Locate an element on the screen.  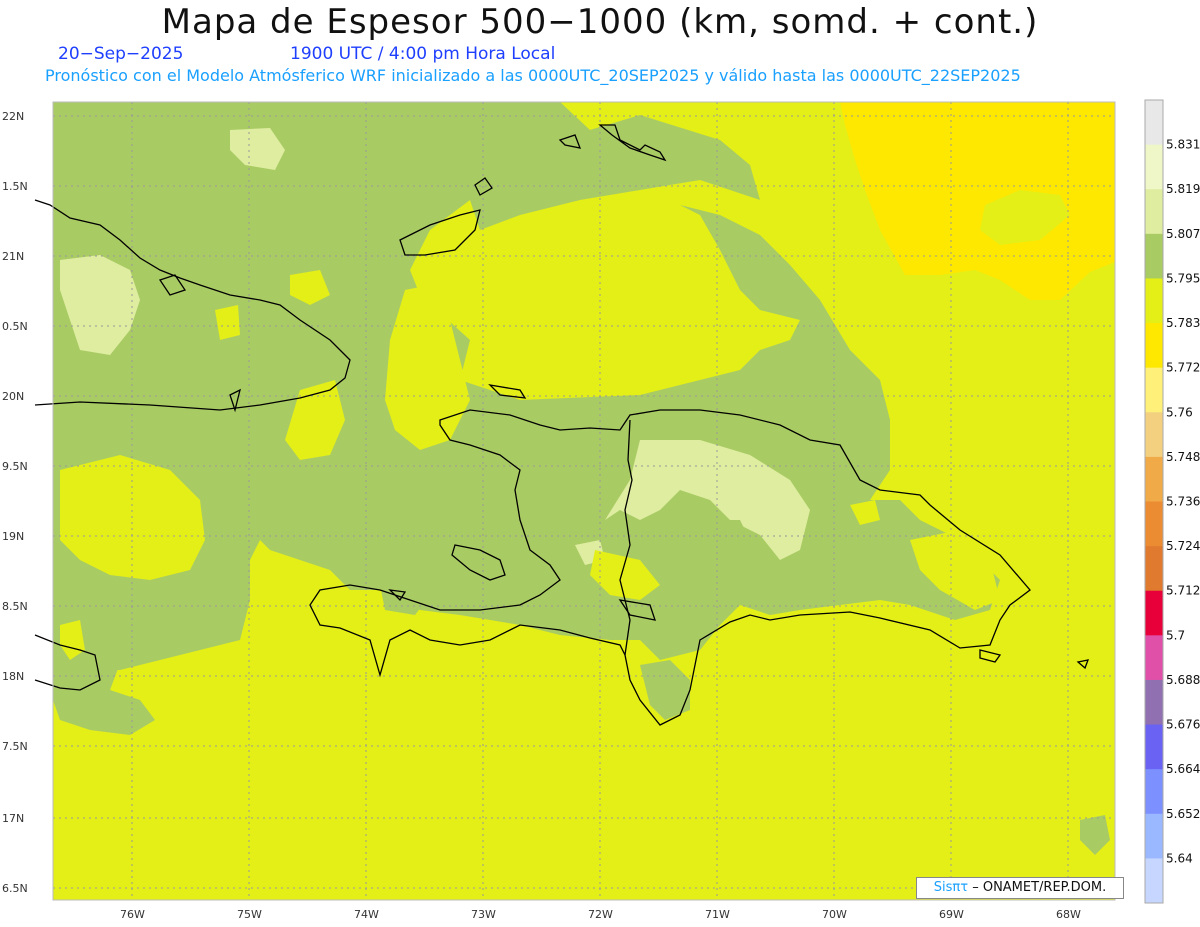
colorbar-label: 5.724 is located at coordinates (1183, 546).